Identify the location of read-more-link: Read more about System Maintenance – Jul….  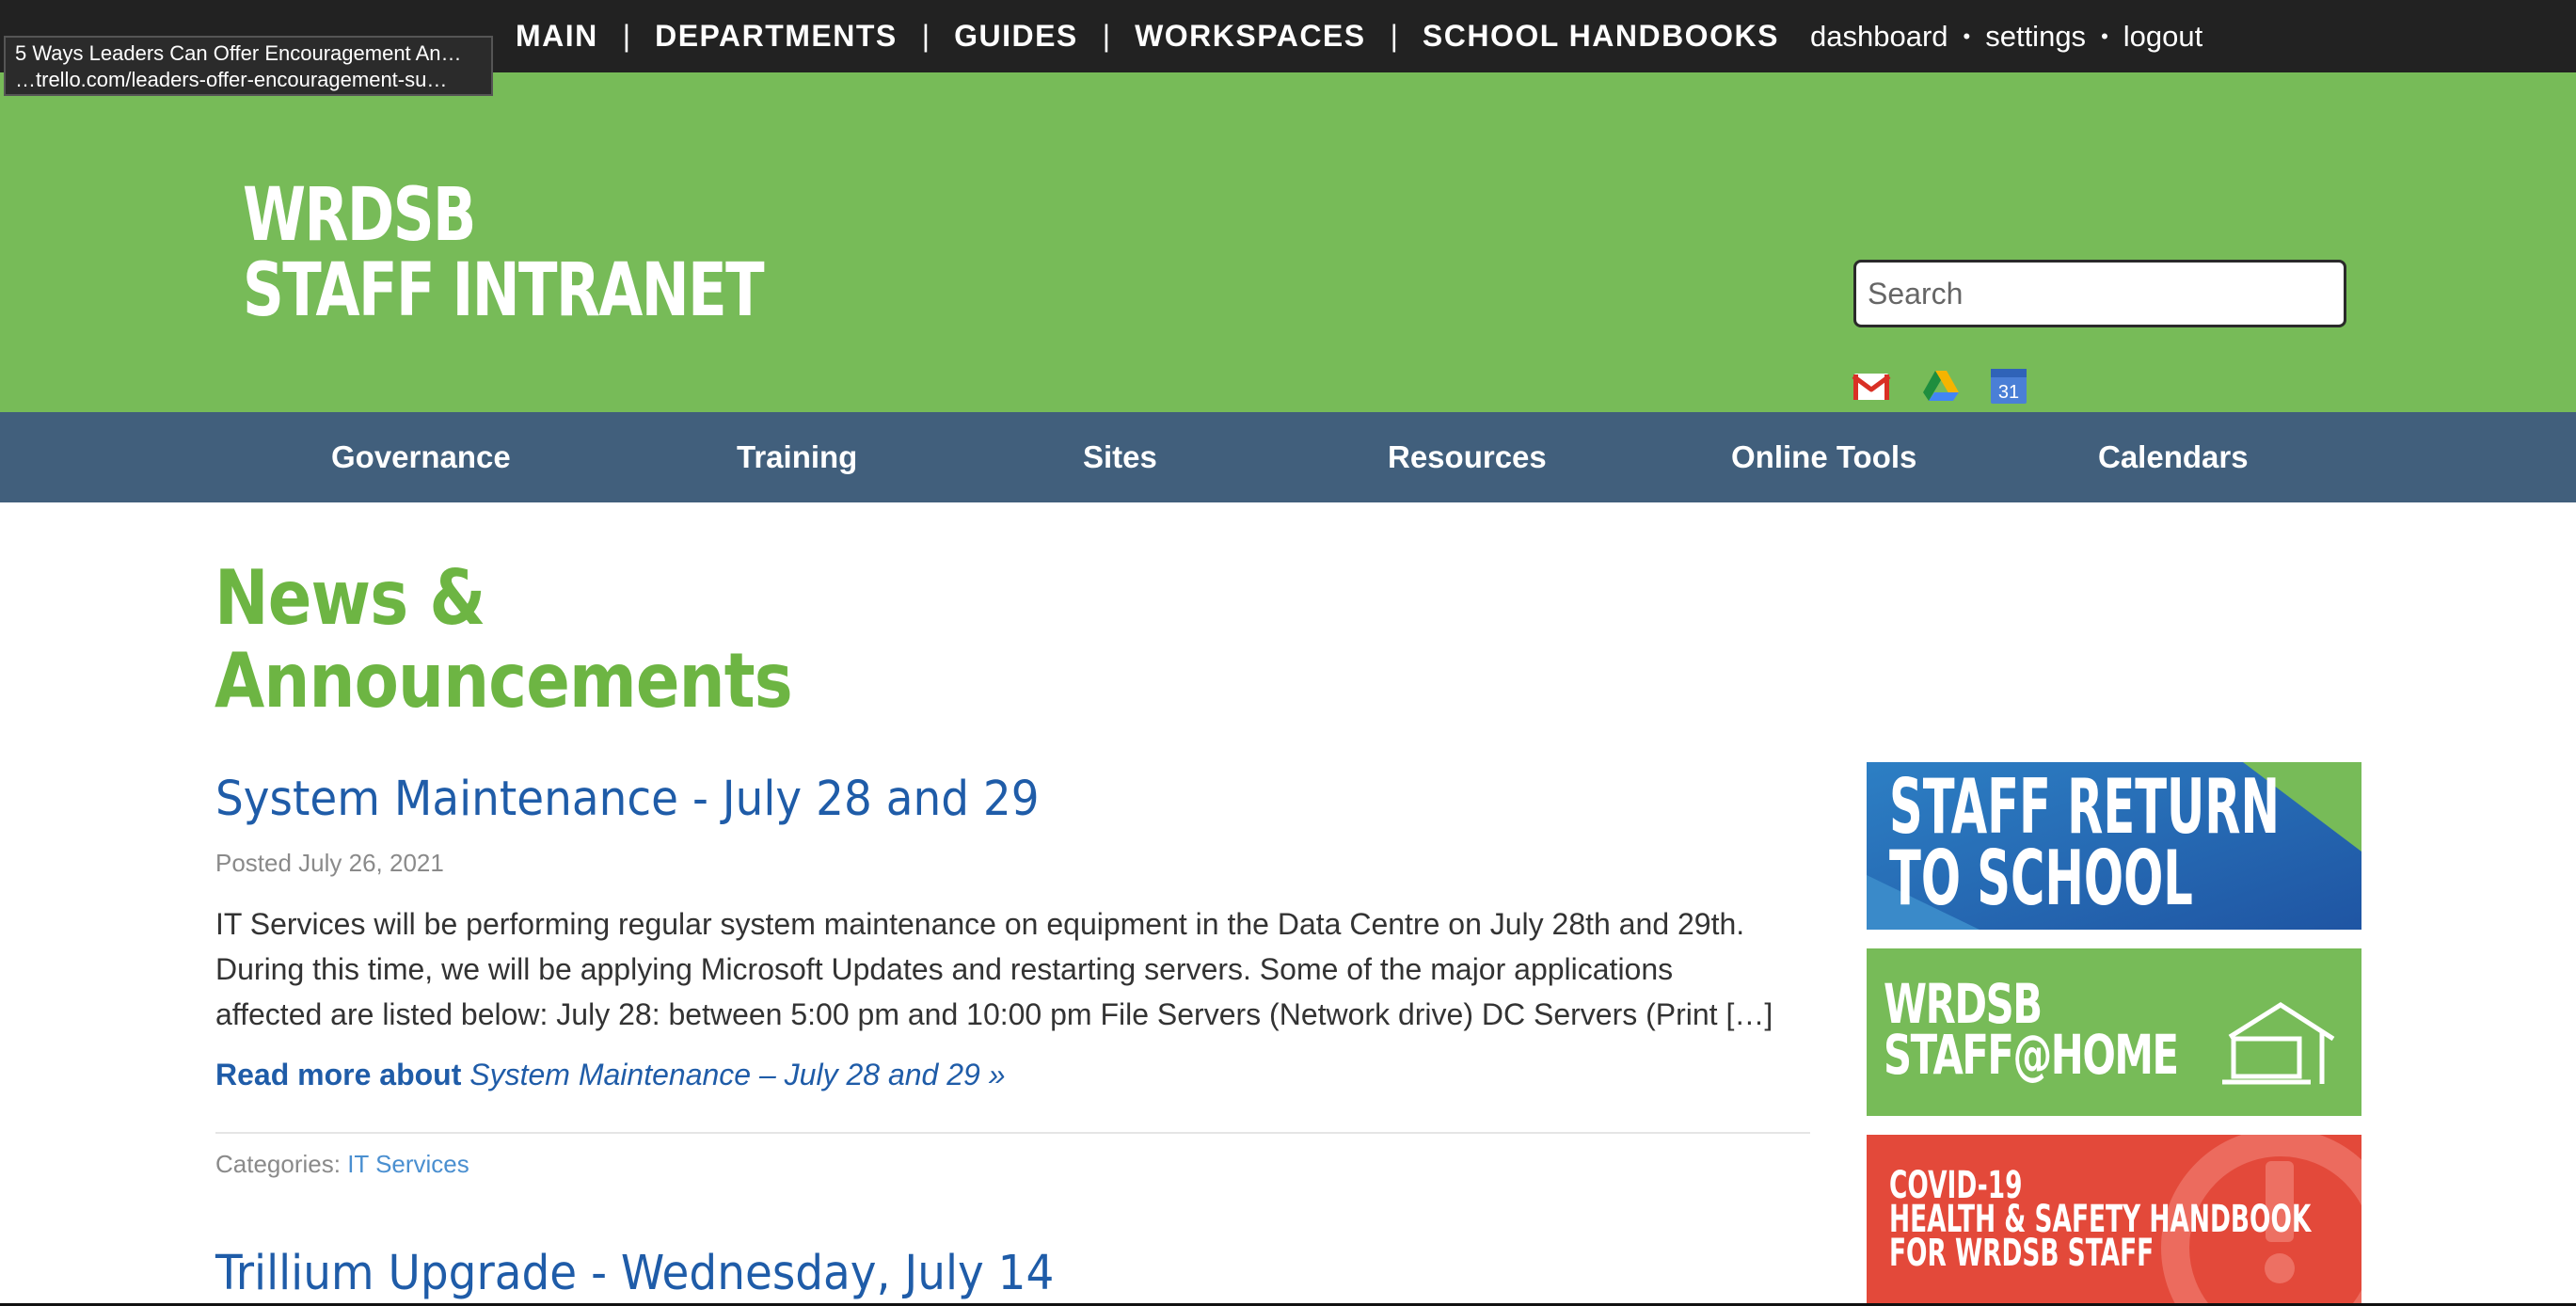
(610, 1075).